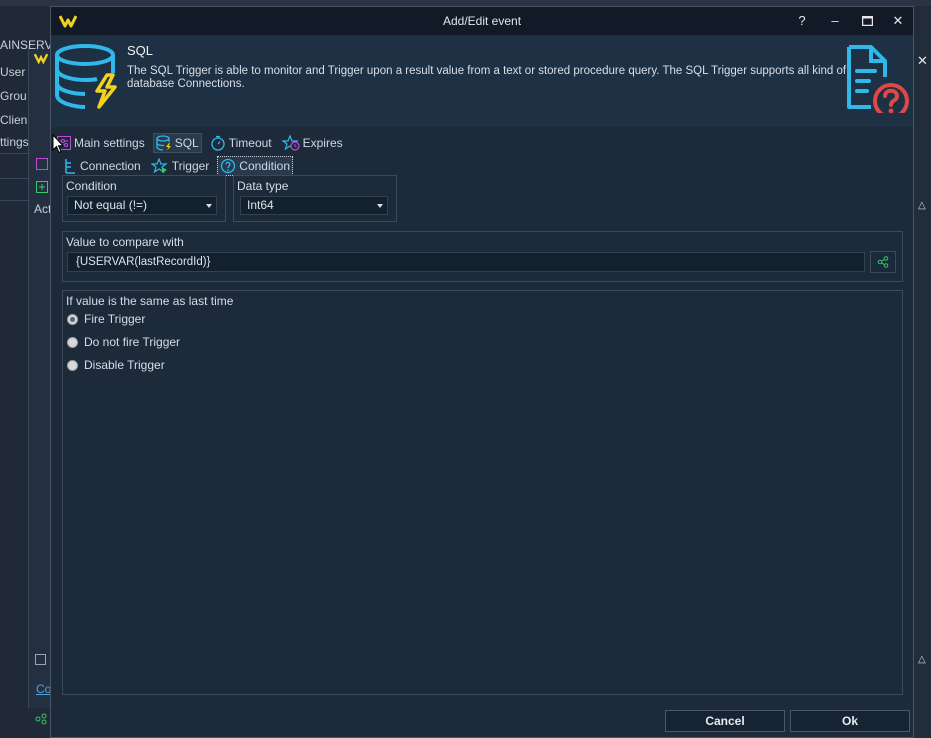 The width and height of the screenshot is (931, 738). What do you see at coordinates (58, 145) in the screenshot?
I see `mouse-cursor-icon` at bounding box center [58, 145].